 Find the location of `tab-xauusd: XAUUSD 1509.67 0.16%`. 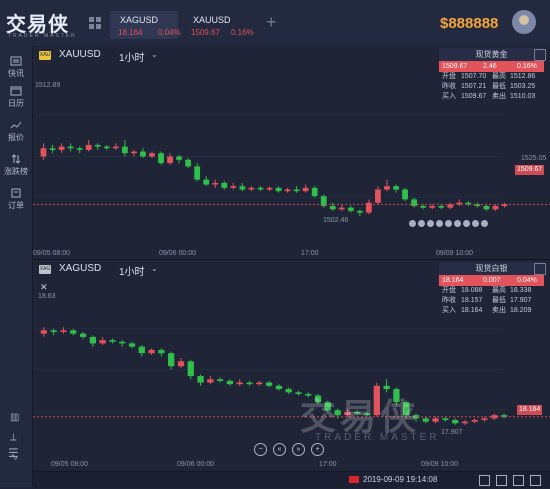

tab-xauusd: XAUUSD 1509.67 0.16% is located at coordinates (218, 25).